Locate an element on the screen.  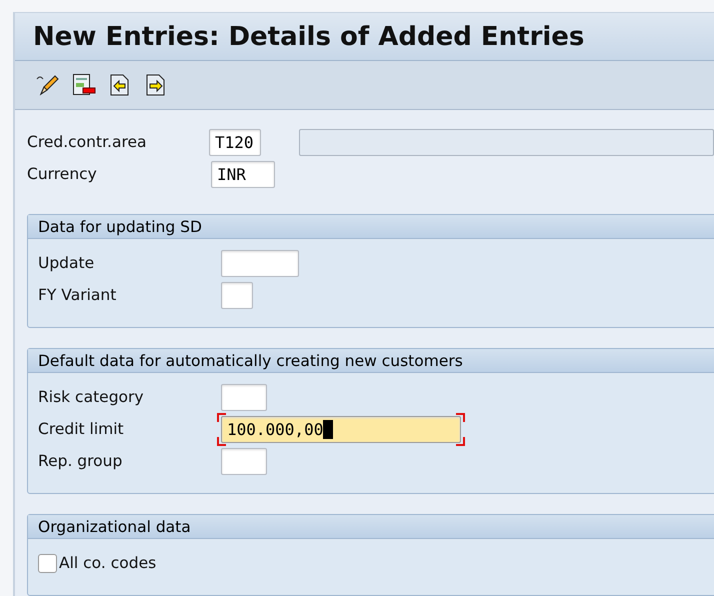
field-label: Rep. group is located at coordinates (81, 461).